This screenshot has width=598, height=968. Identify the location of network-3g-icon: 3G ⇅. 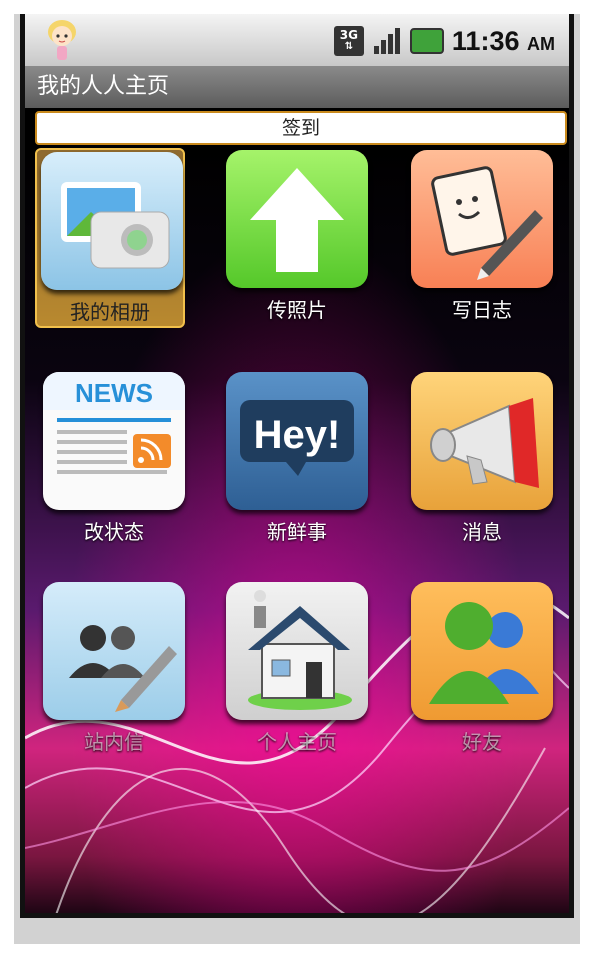
(348, 41).